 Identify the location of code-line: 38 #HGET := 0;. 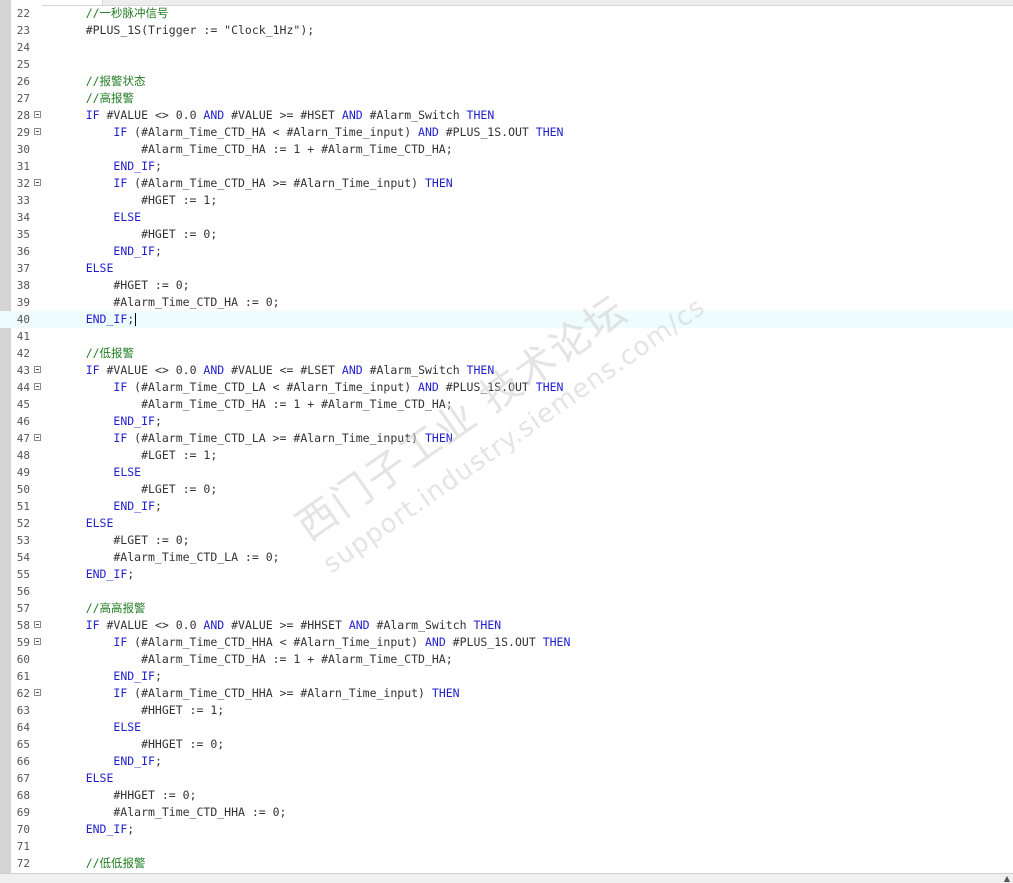
(506, 285).